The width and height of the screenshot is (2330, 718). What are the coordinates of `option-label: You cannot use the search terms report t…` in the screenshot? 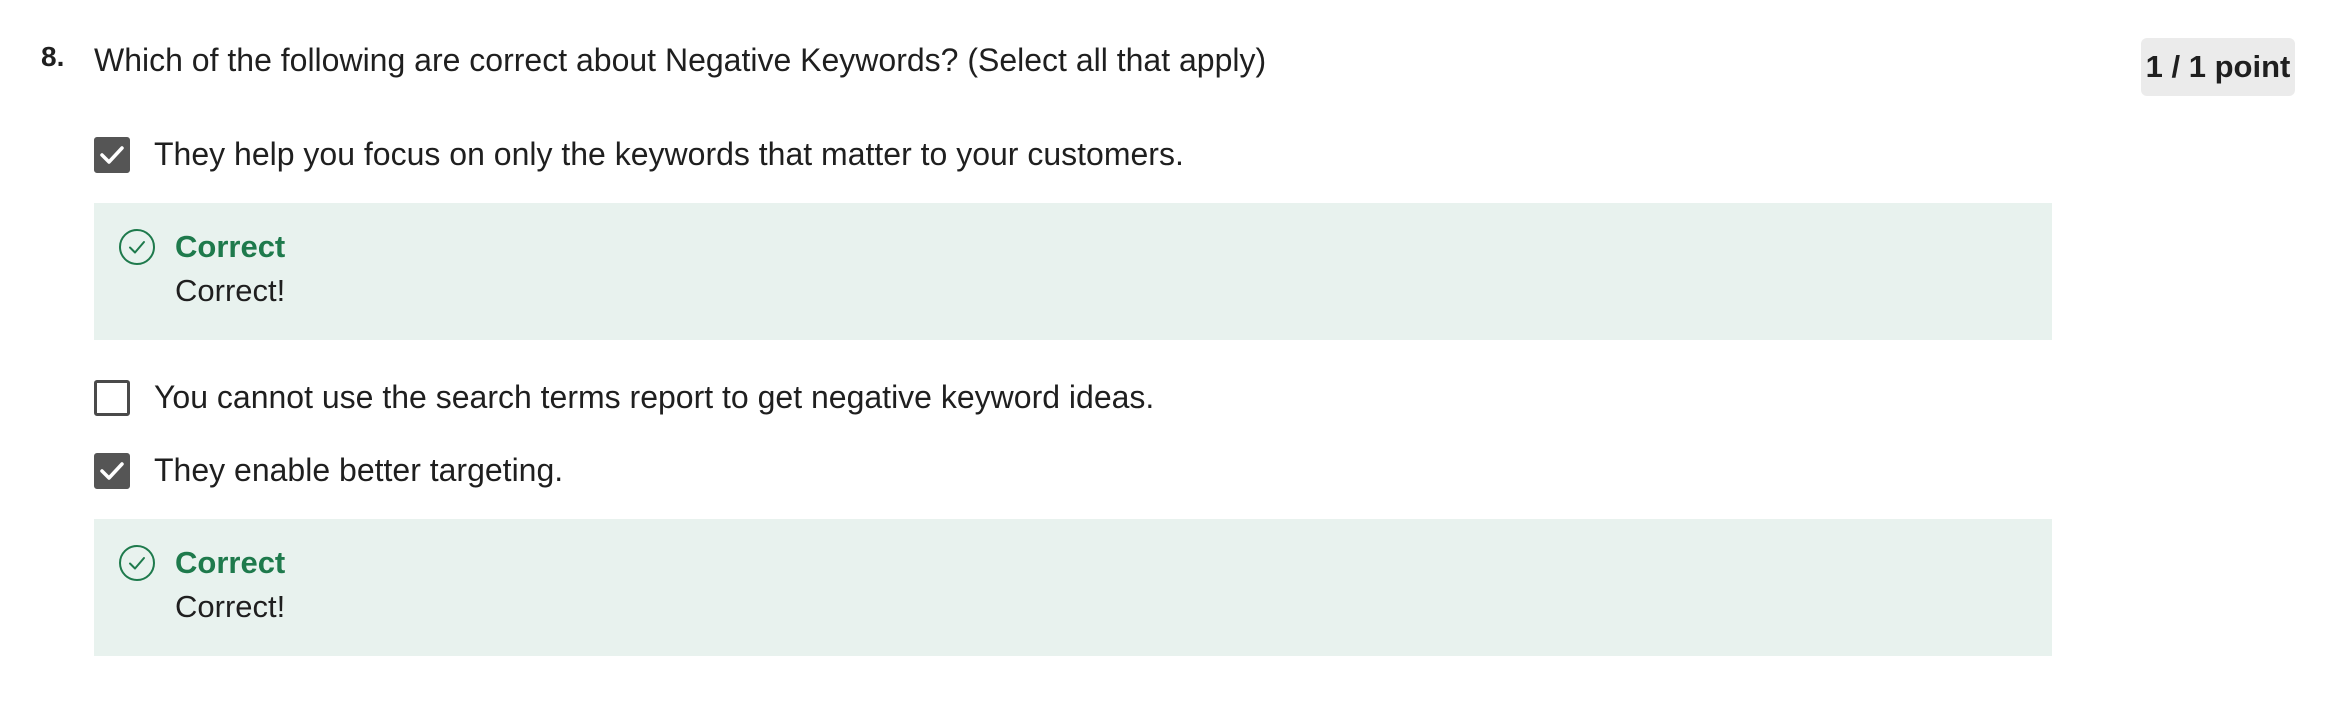 It's located at (654, 397).